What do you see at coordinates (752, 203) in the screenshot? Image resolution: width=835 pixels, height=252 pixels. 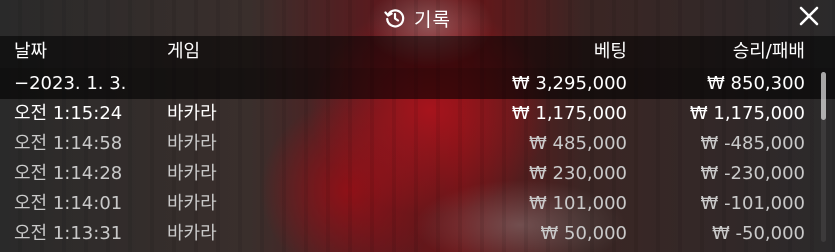 I see `row-result: ₩ -101,000` at bounding box center [752, 203].